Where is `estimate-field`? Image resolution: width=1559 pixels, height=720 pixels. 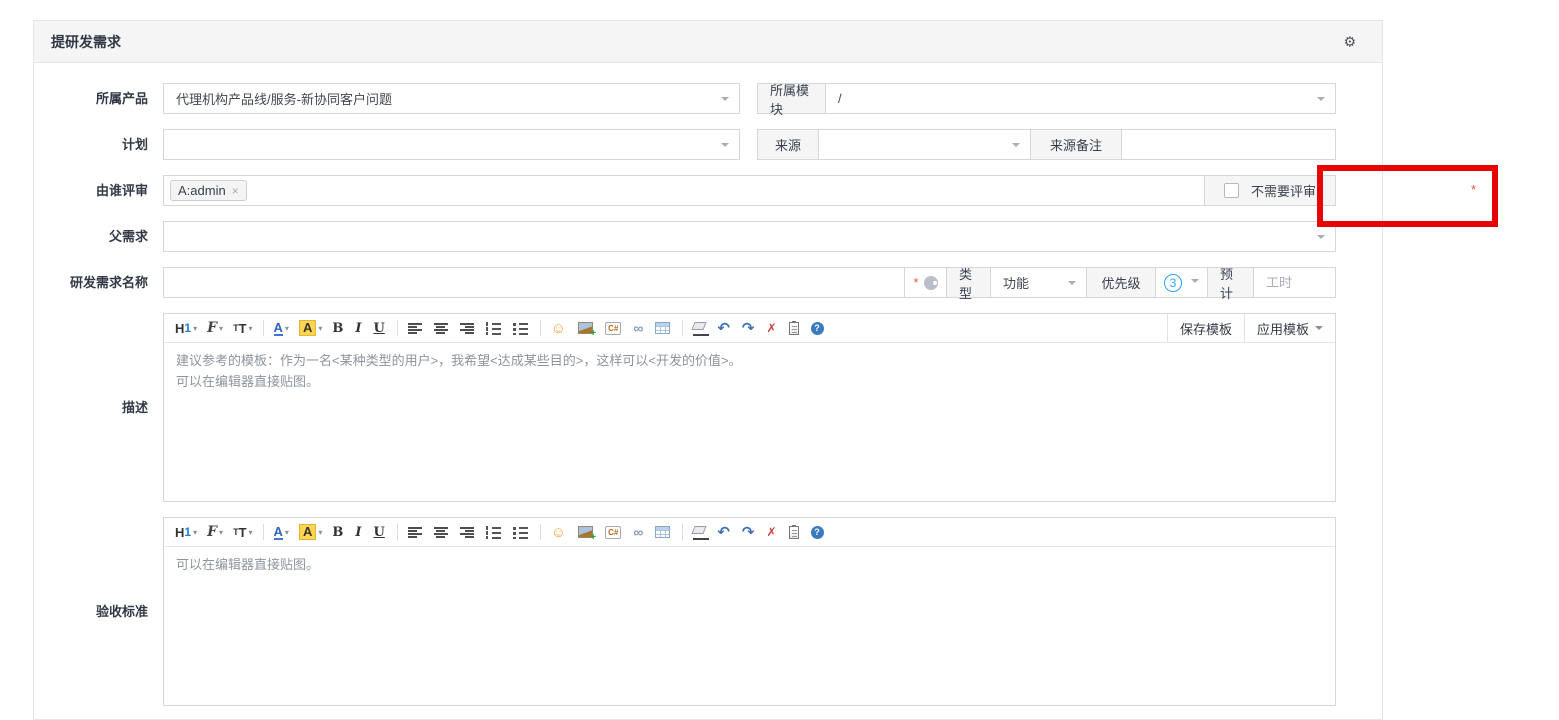
estimate-field is located at coordinates (1294, 282).